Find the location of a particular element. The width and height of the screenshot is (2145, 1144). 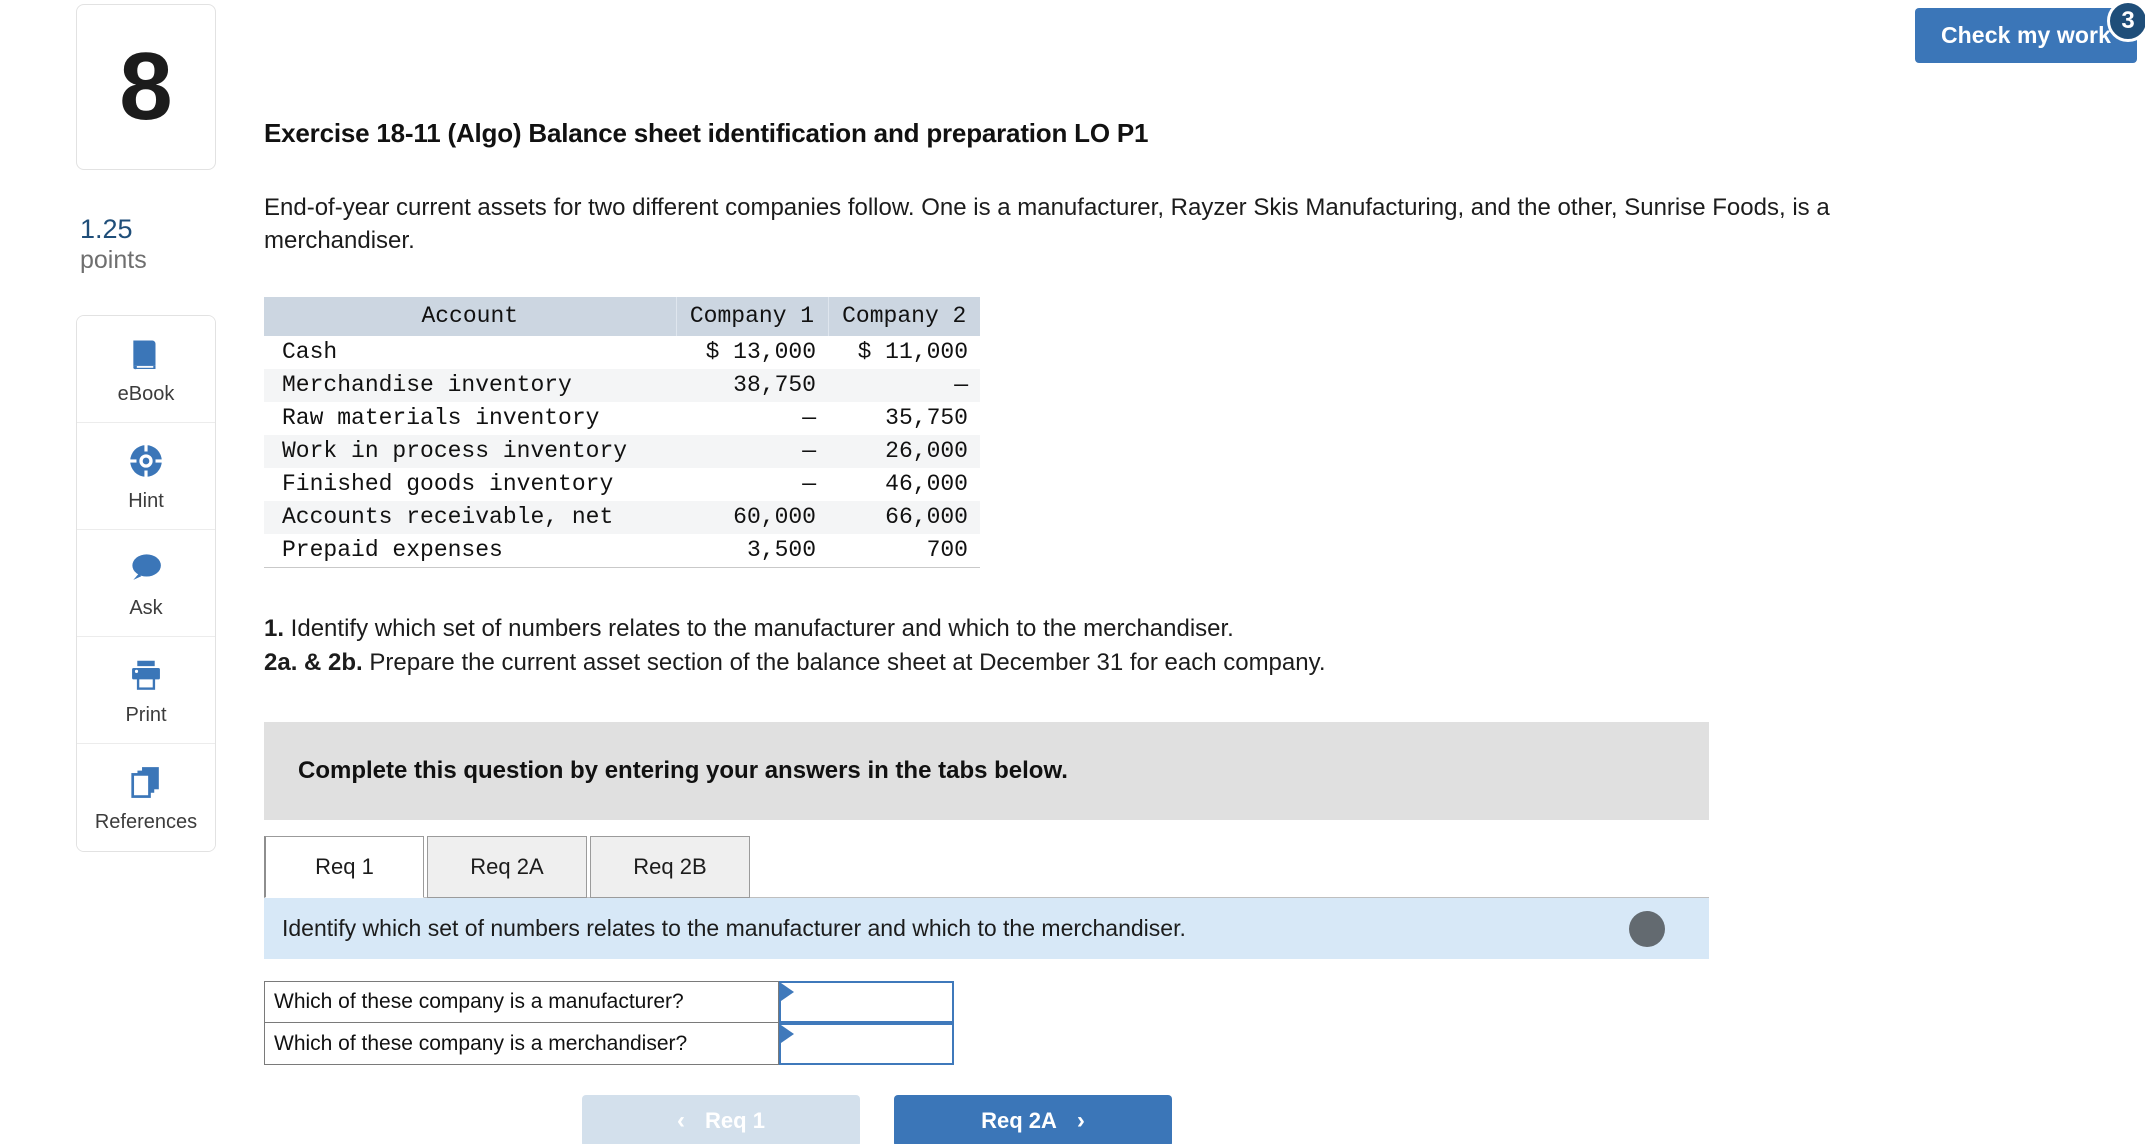

table-head: Account Company 1 Company 2 is located at coordinates (622, 317).